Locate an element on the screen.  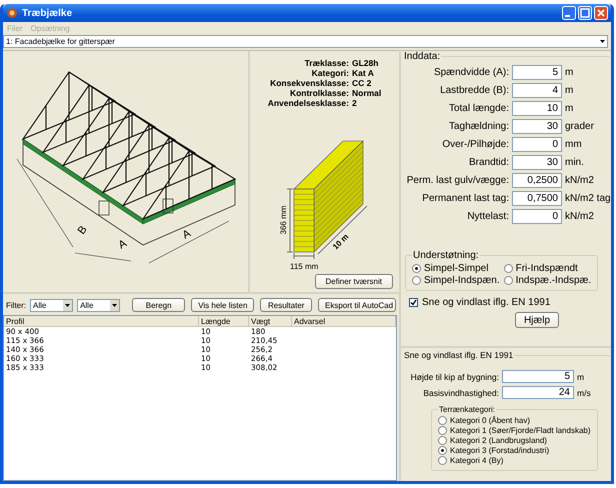
radio-label: Simpel-Simpel is located at coordinates (456, 268).